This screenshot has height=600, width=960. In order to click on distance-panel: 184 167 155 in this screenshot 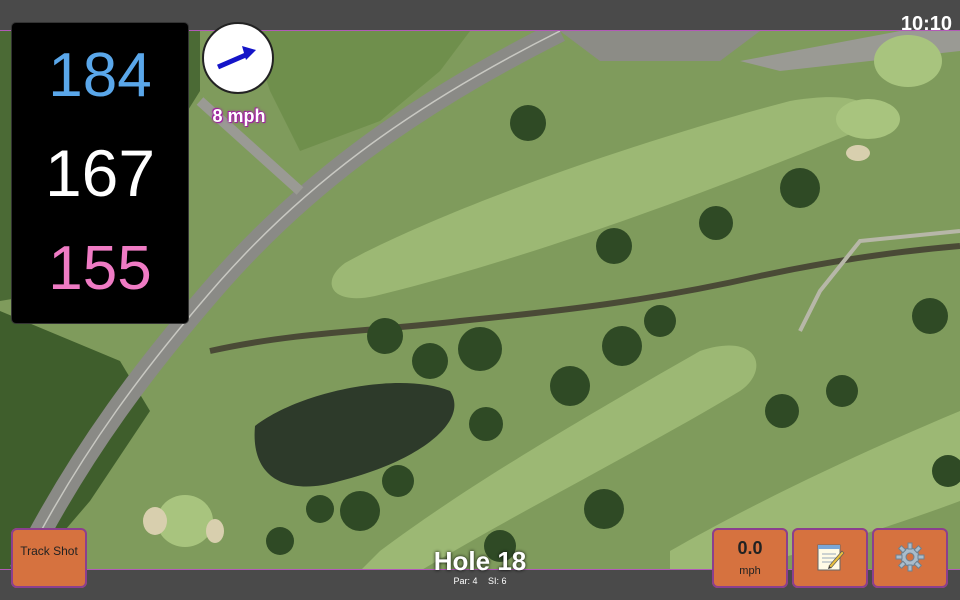, I will do `click(100, 173)`.